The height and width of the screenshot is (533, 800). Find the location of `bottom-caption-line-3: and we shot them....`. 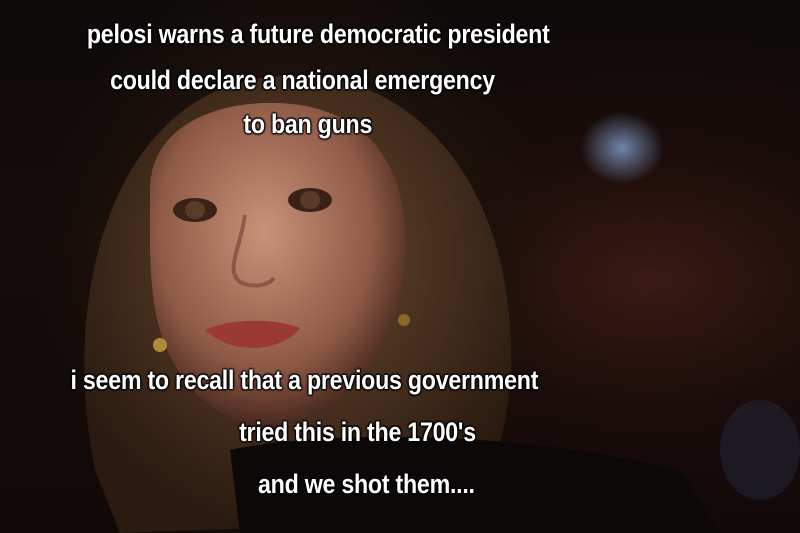

bottom-caption-line-3: and we shot them.... is located at coordinates (366, 484).